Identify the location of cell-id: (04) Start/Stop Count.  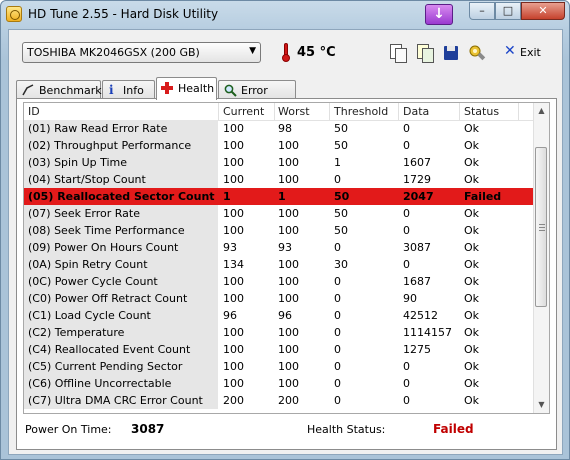
(87, 179).